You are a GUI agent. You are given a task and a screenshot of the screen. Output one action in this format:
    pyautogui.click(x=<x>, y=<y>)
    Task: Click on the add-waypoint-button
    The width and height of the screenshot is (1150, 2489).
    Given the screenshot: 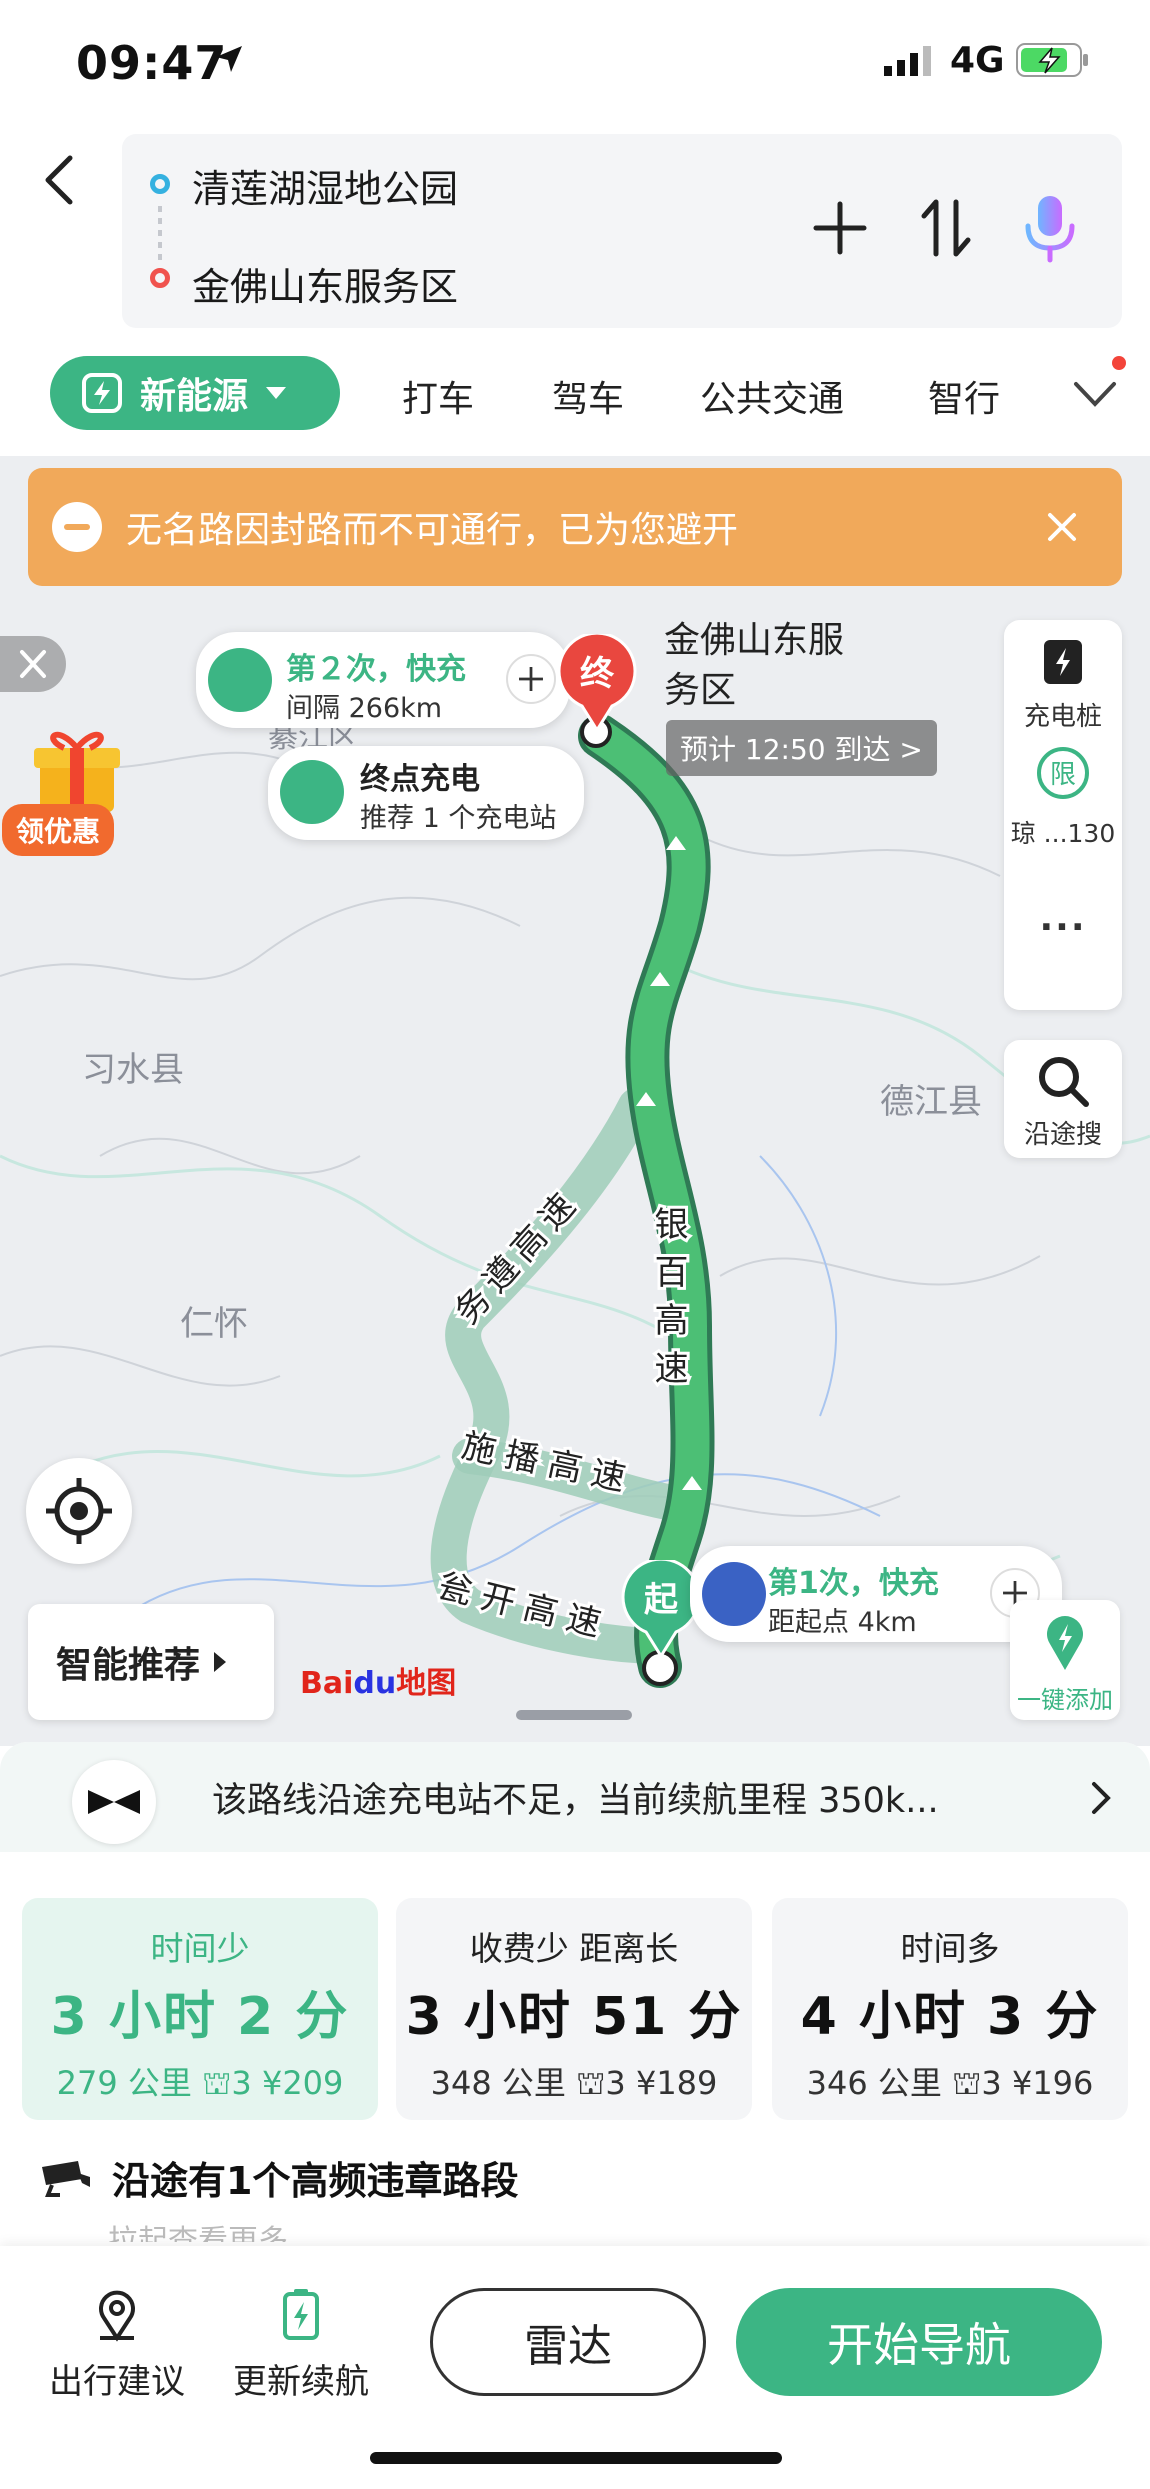 What is the action you would take?
    pyautogui.click(x=840, y=228)
    